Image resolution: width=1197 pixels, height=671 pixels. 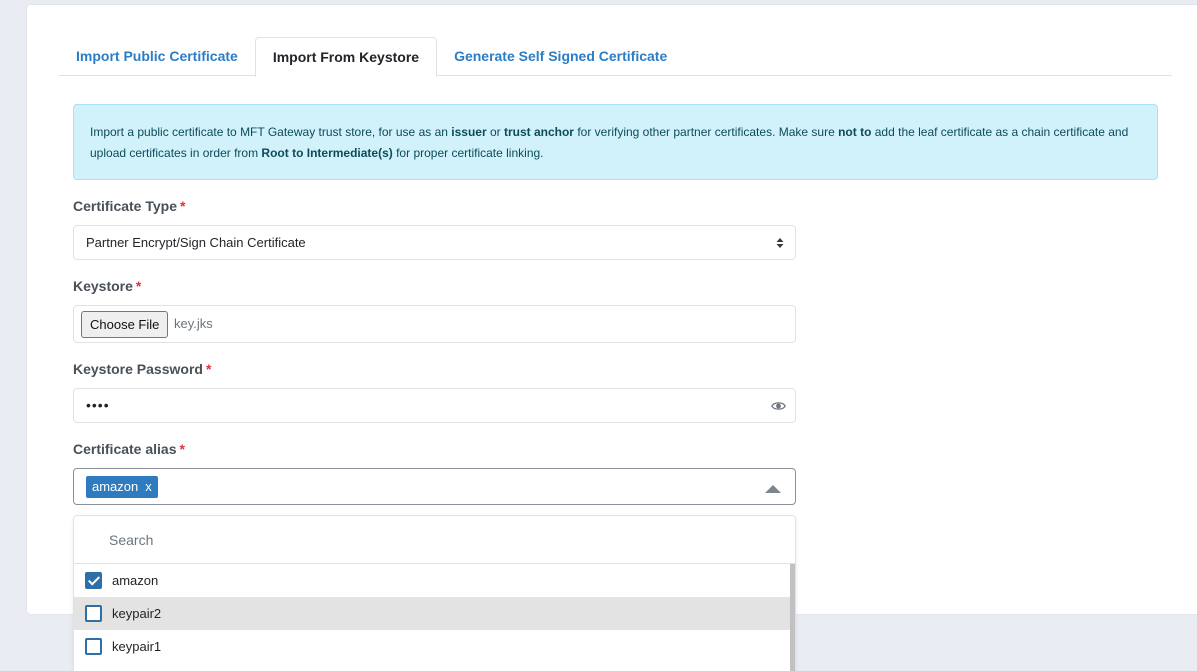 What do you see at coordinates (103, 286) in the screenshot?
I see `keystore-label-text: Keystore` at bounding box center [103, 286].